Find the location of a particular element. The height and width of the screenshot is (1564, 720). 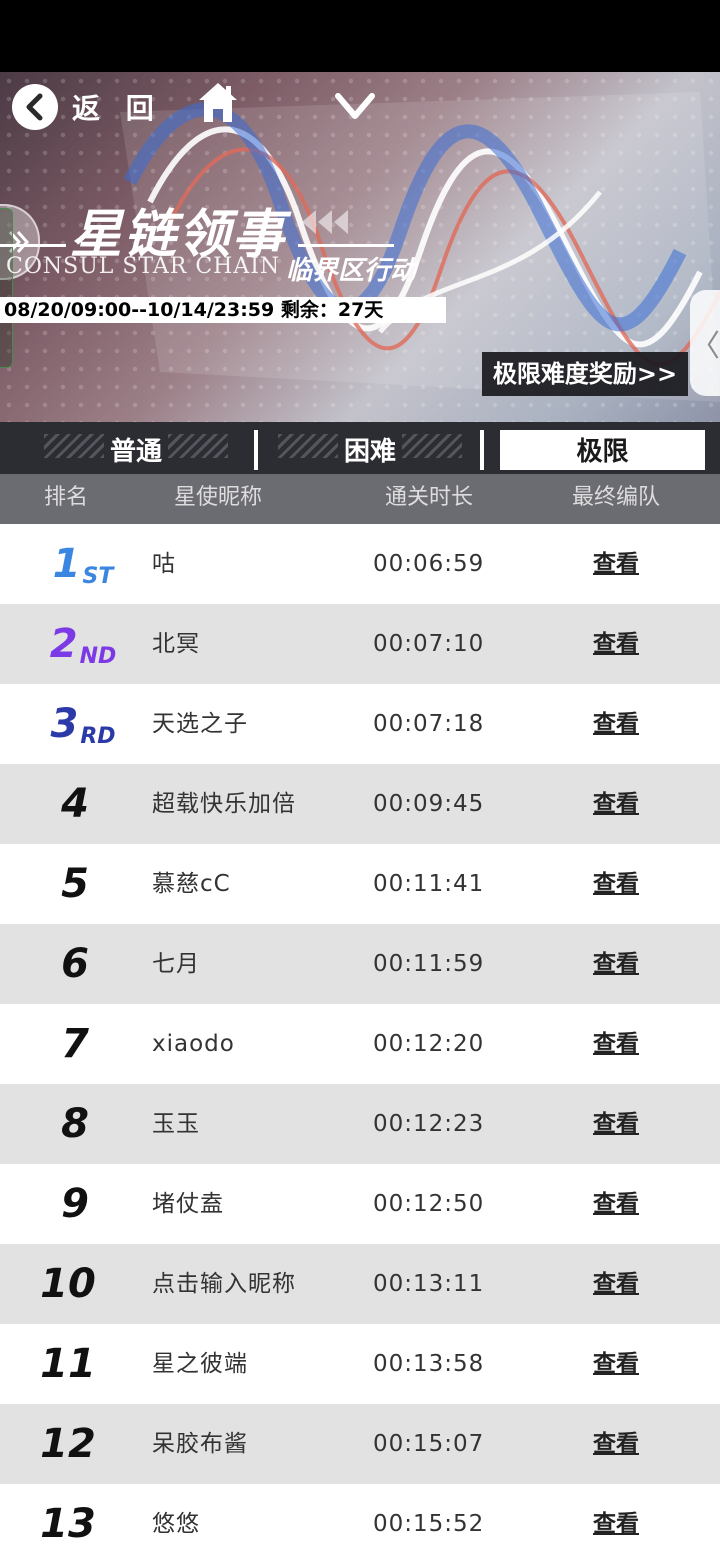

rank-value: 11 is located at coordinates (68, 1364).